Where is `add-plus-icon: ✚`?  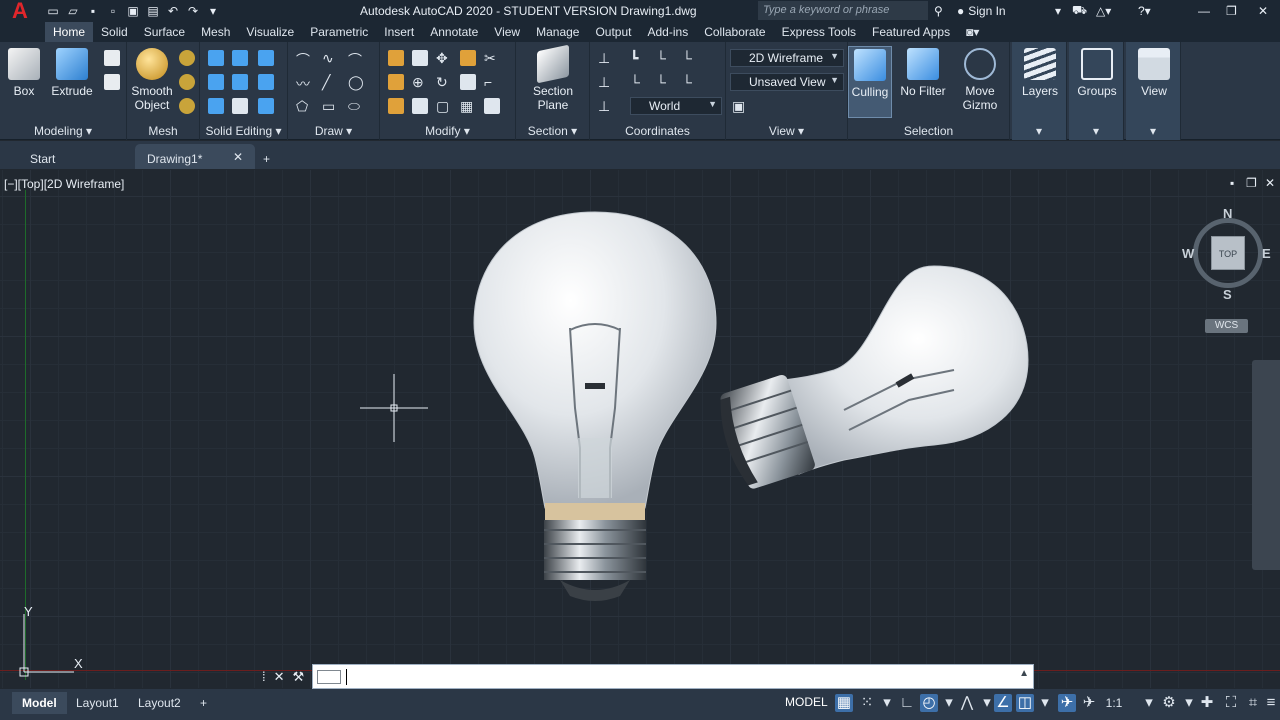
add-plus-icon: ✚ is located at coordinates (1207, 703).